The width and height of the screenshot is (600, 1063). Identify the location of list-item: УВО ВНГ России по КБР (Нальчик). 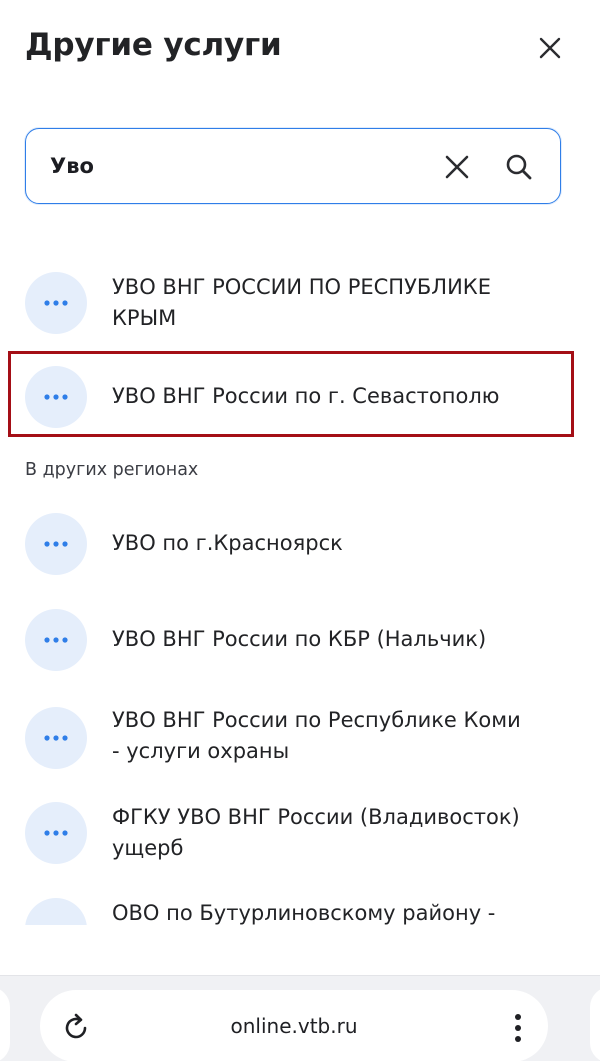
(302, 640).